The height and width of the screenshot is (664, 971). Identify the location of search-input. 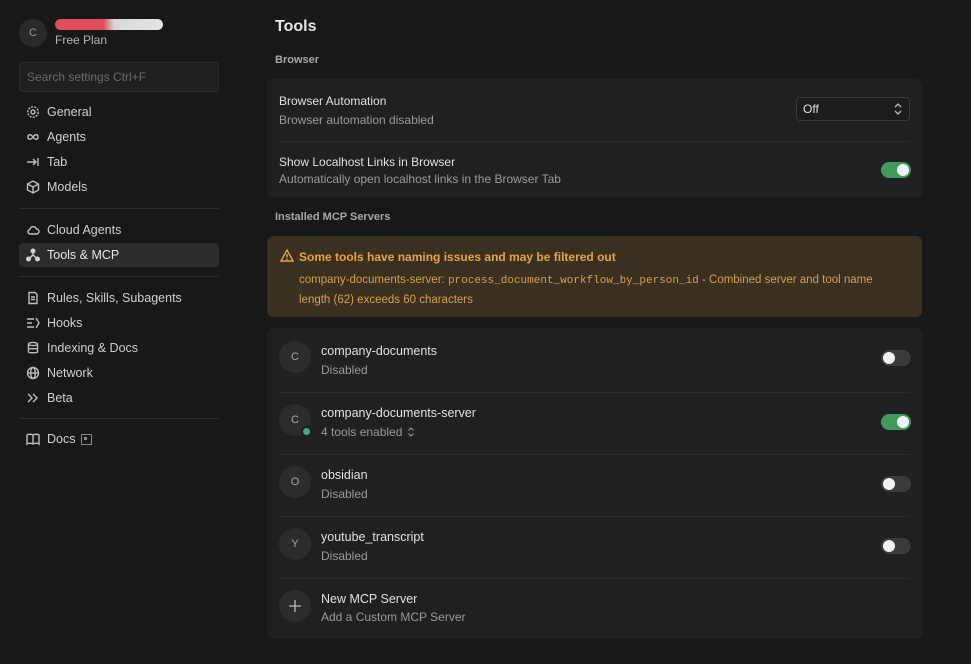
(119, 77).